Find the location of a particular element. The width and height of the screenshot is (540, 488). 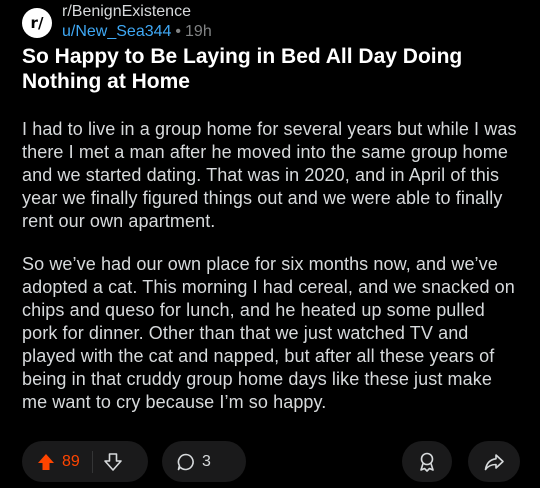

award-icon is located at coordinates (427, 462).